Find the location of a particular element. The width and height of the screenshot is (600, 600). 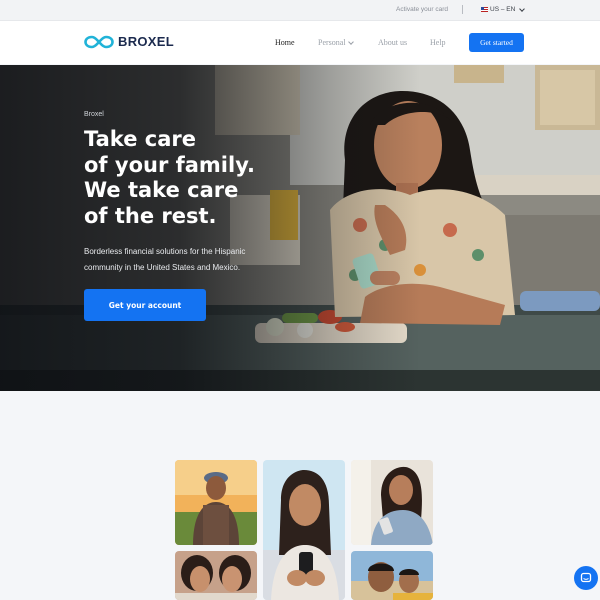

nav-item-help: Help is located at coordinates (438, 42).